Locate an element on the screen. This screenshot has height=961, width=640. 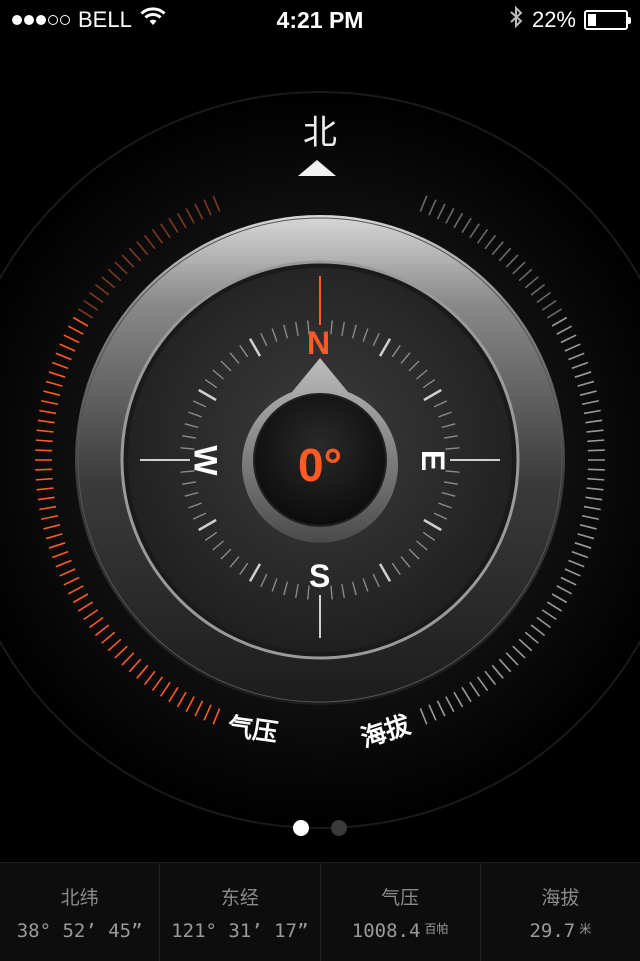
direction-south: S is located at coordinates (320, 576).